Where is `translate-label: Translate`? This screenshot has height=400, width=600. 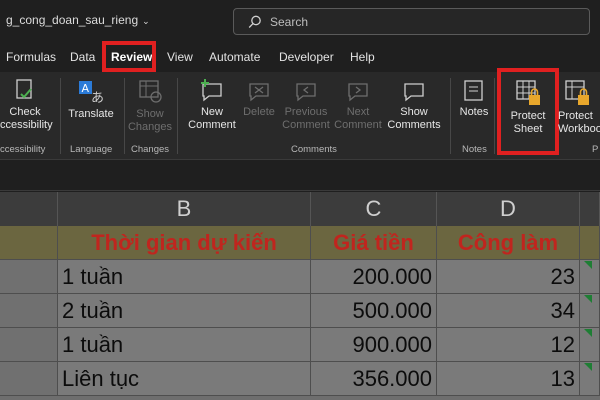 translate-label: Translate is located at coordinates (91, 114).